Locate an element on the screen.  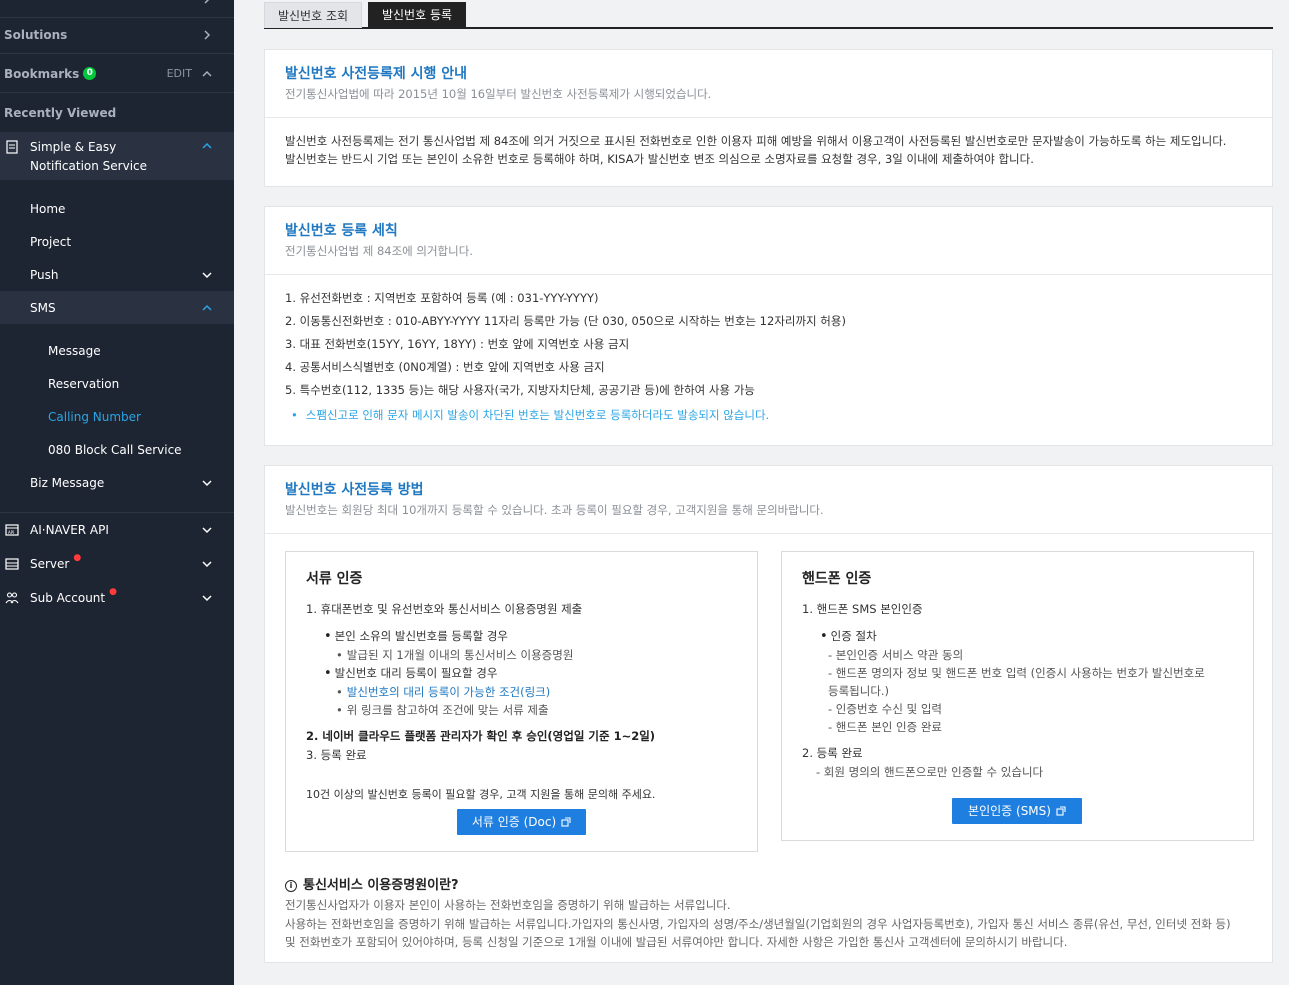
doc-own-case-text: 본인 소유의 발신번호를 등록할 경우 is located at coordinates (421, 636).